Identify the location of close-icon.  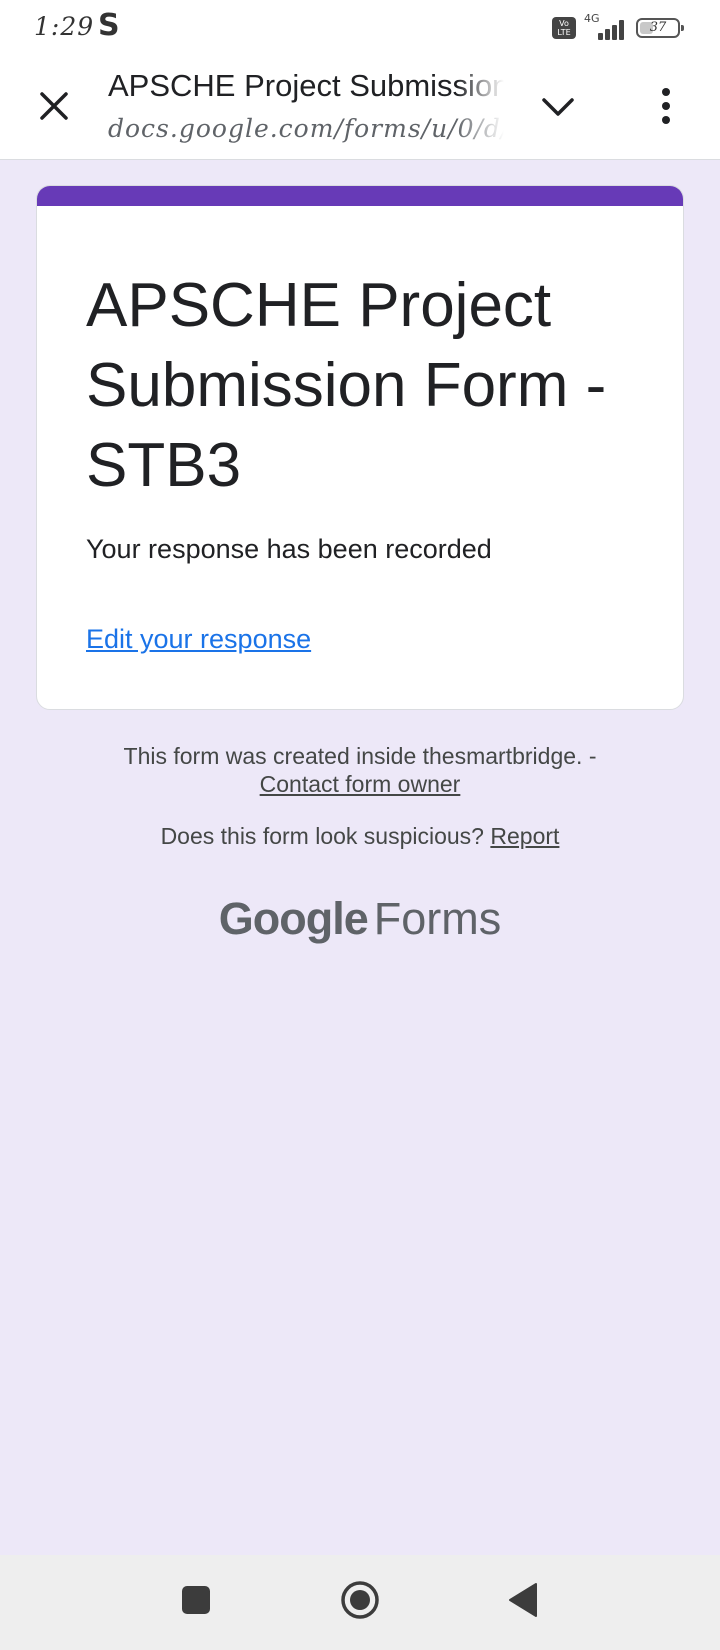
(54, 106).